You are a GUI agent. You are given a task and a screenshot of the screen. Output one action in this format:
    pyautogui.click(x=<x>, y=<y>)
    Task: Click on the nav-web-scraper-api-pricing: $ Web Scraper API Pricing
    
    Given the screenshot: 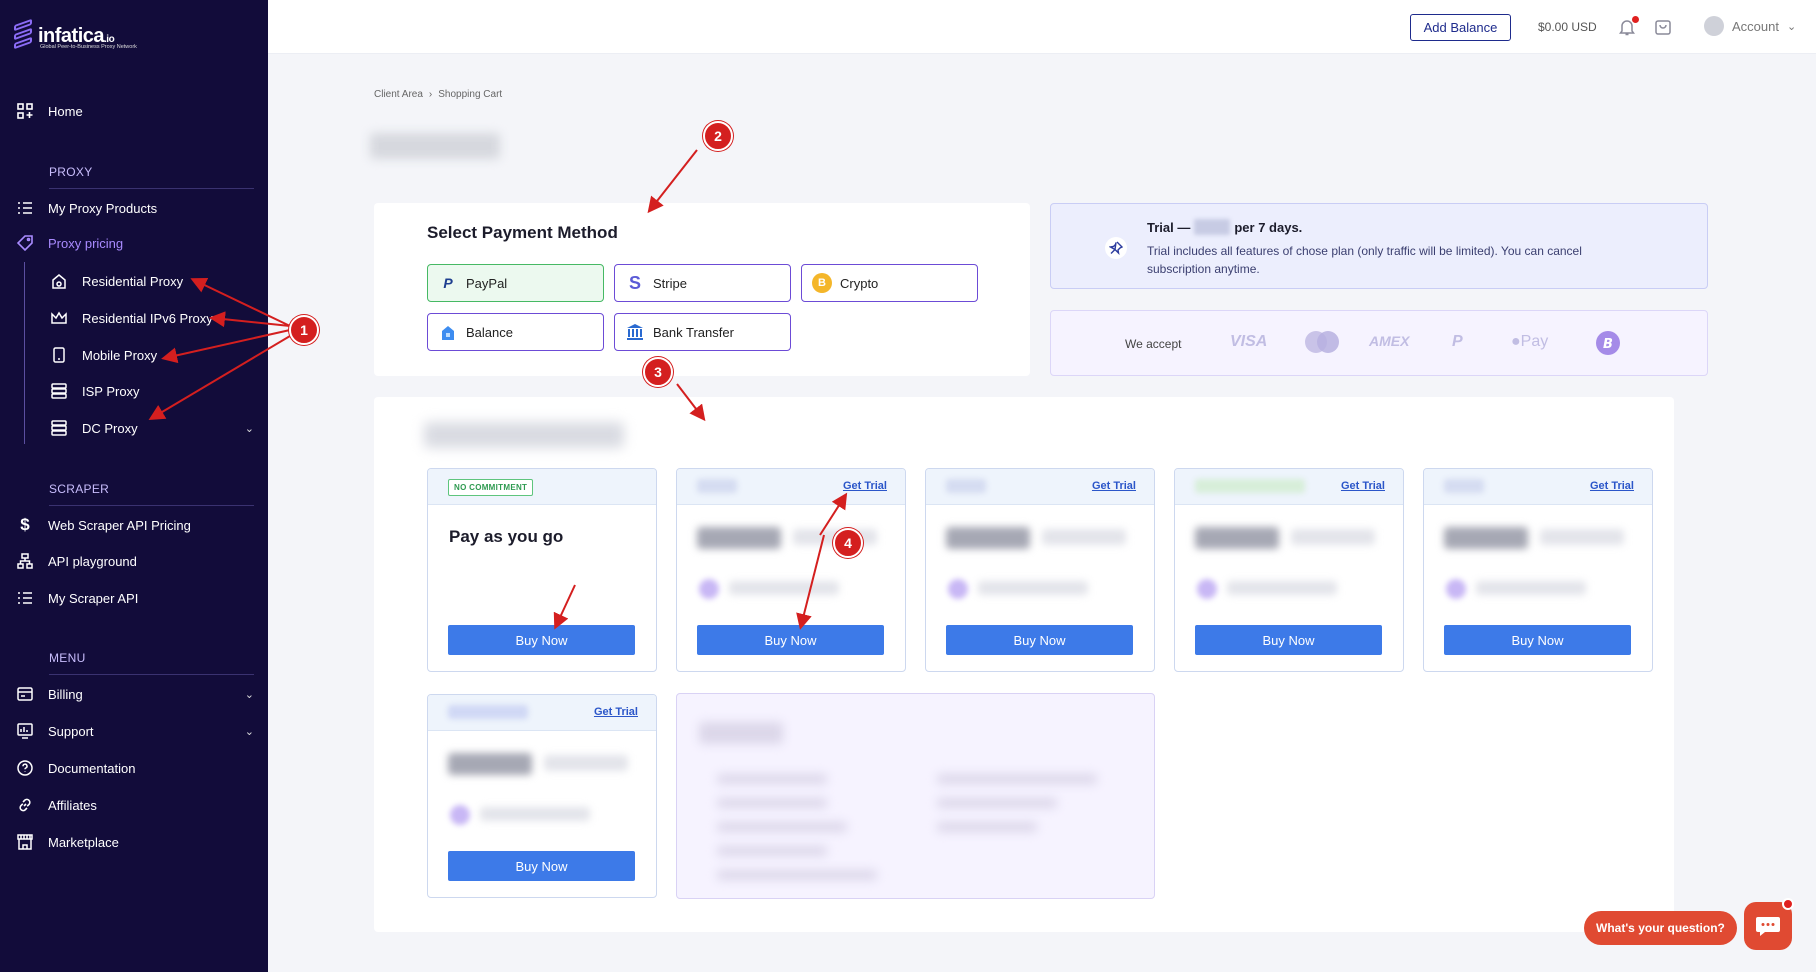 What is the action you would take?
    pyautogui.click(x=103, y=525)
    